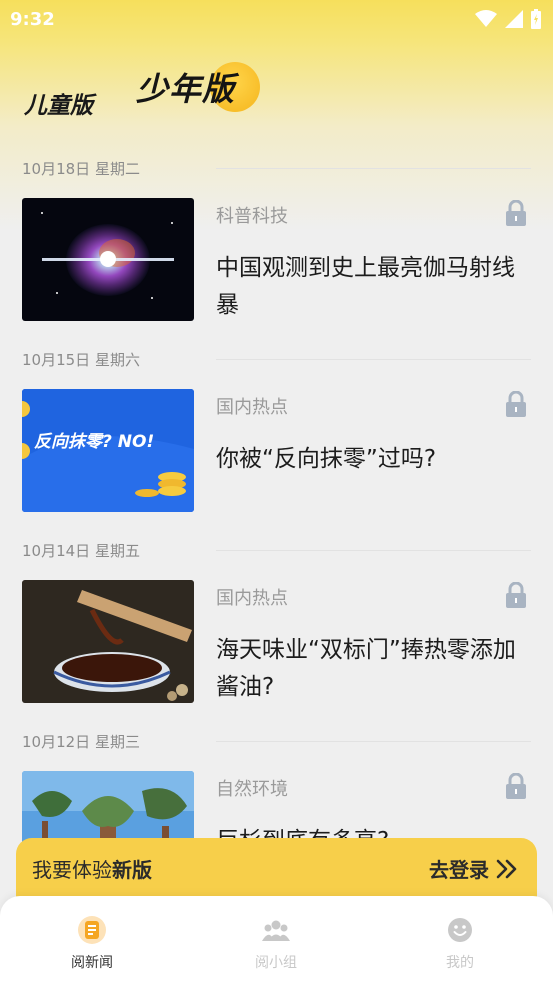  What do you see at coordinates (366, 668) in the screenshot?
I see `news-headline: 海天味业“双标门”捧热零添加酱油?` at bounding box center [366, 668].